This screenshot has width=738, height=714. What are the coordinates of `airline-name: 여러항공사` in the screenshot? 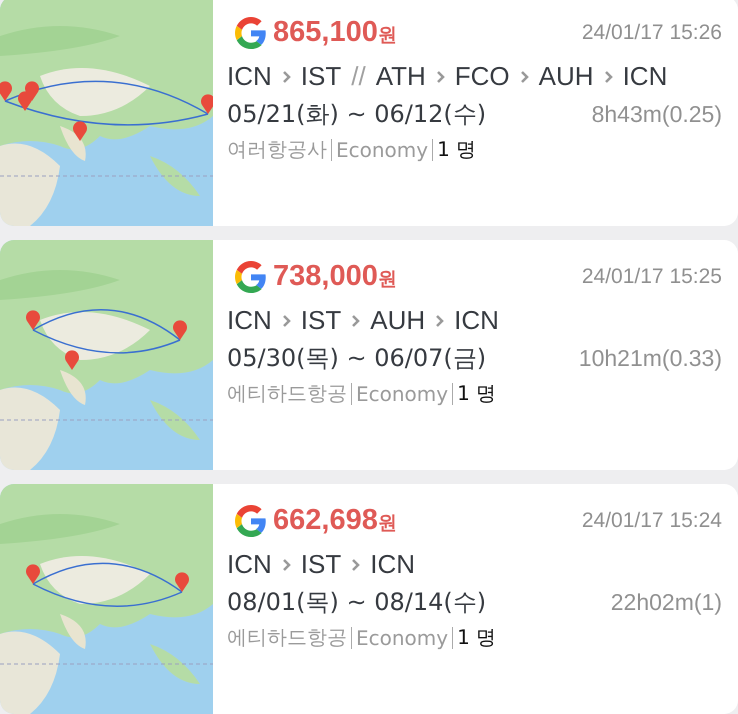 It's located at (277, 149).